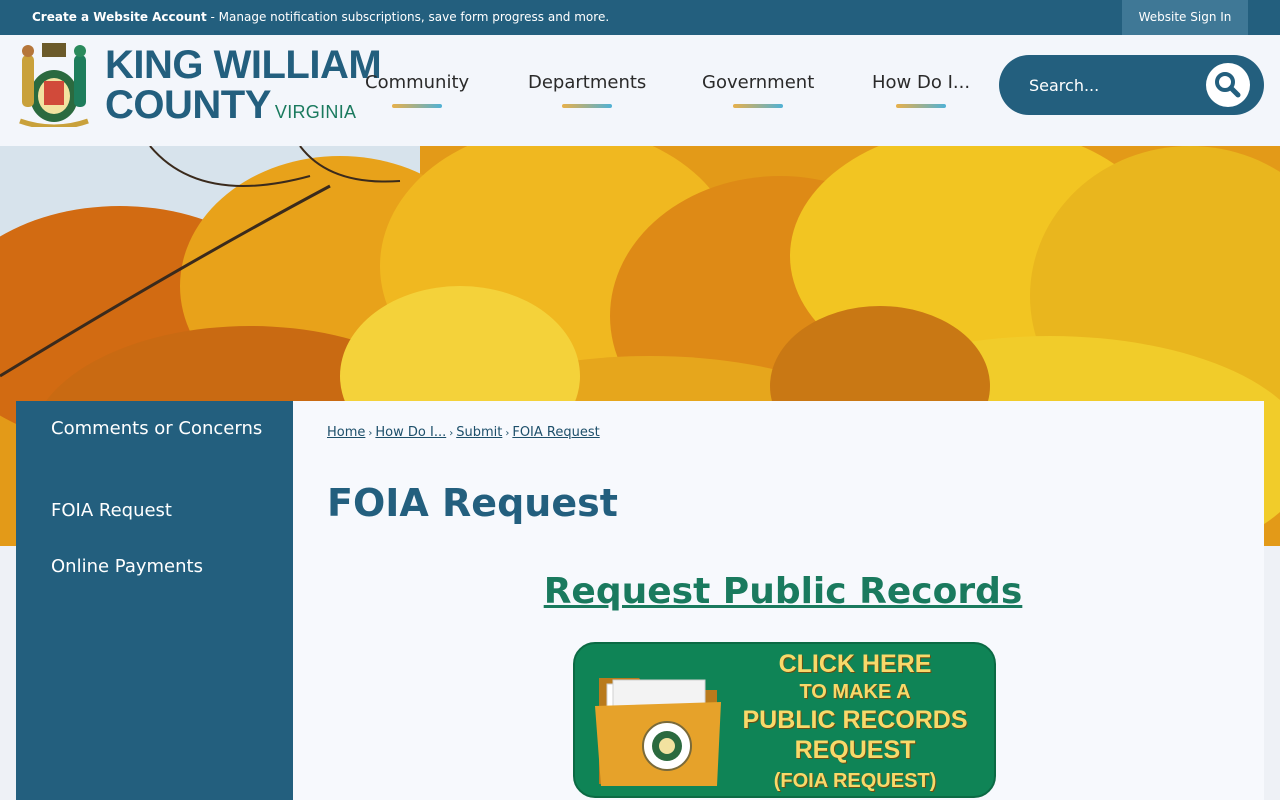  I want to click on breadcrumb-home: Home, so click(346, 432).